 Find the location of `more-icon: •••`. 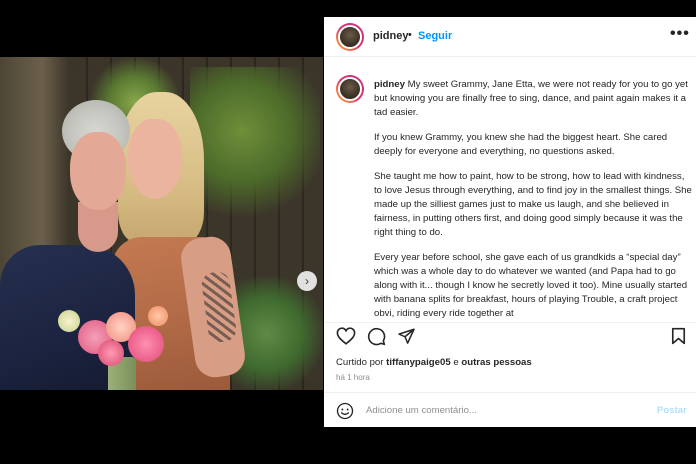

more-icon: ••• is located at coordinates (680, 34).